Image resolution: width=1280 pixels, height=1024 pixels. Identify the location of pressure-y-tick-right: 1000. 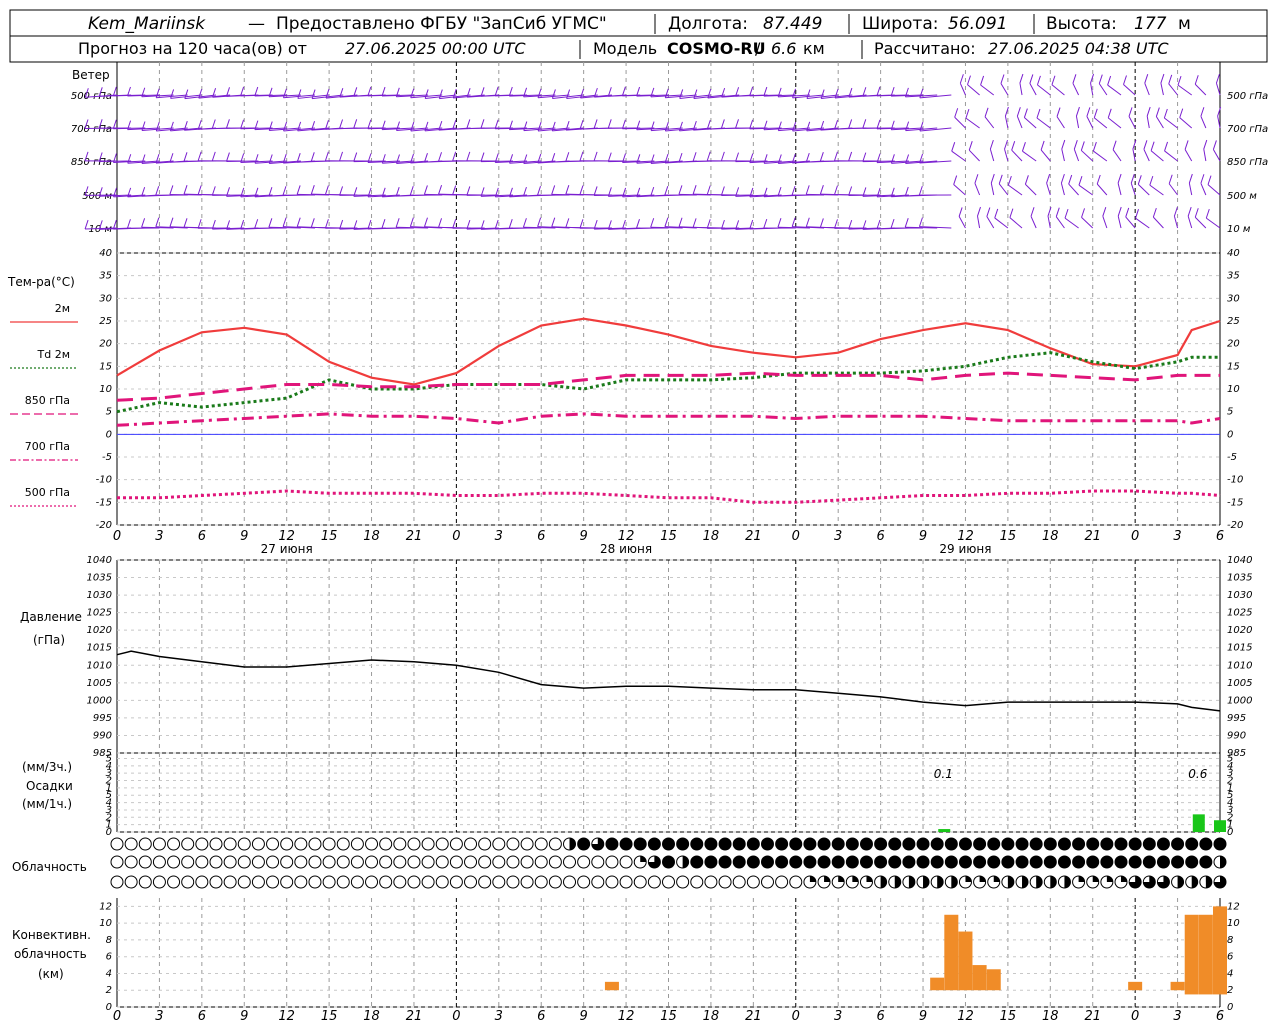
(1239, 700).